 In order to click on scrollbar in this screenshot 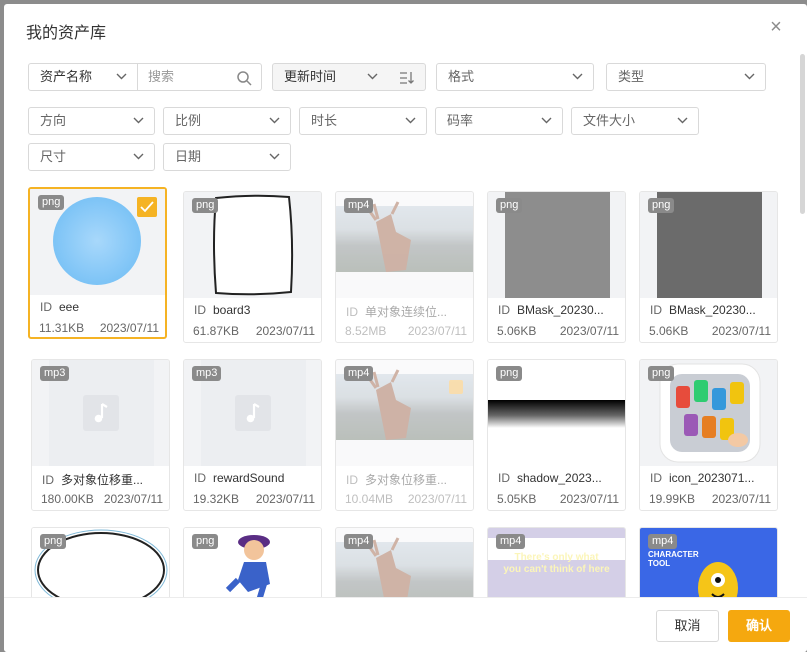, I will do `click(802, 134)`.